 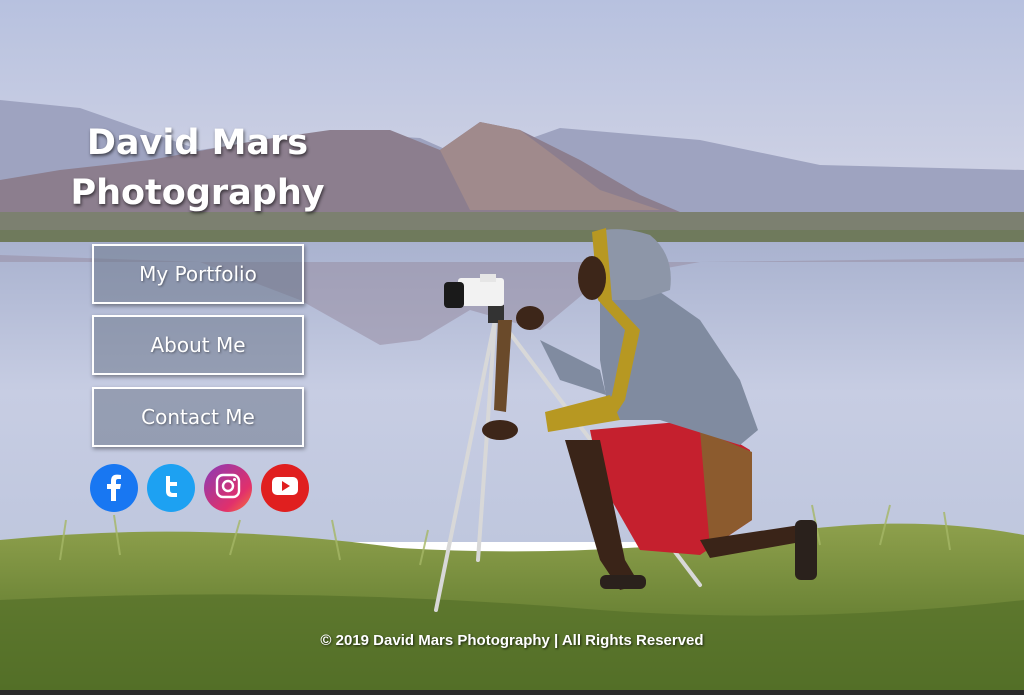 What do you see at coordinates (197, 168) in the screenshot?
I see `site-title: David Mars Photography` at bounding box center [197, 168].